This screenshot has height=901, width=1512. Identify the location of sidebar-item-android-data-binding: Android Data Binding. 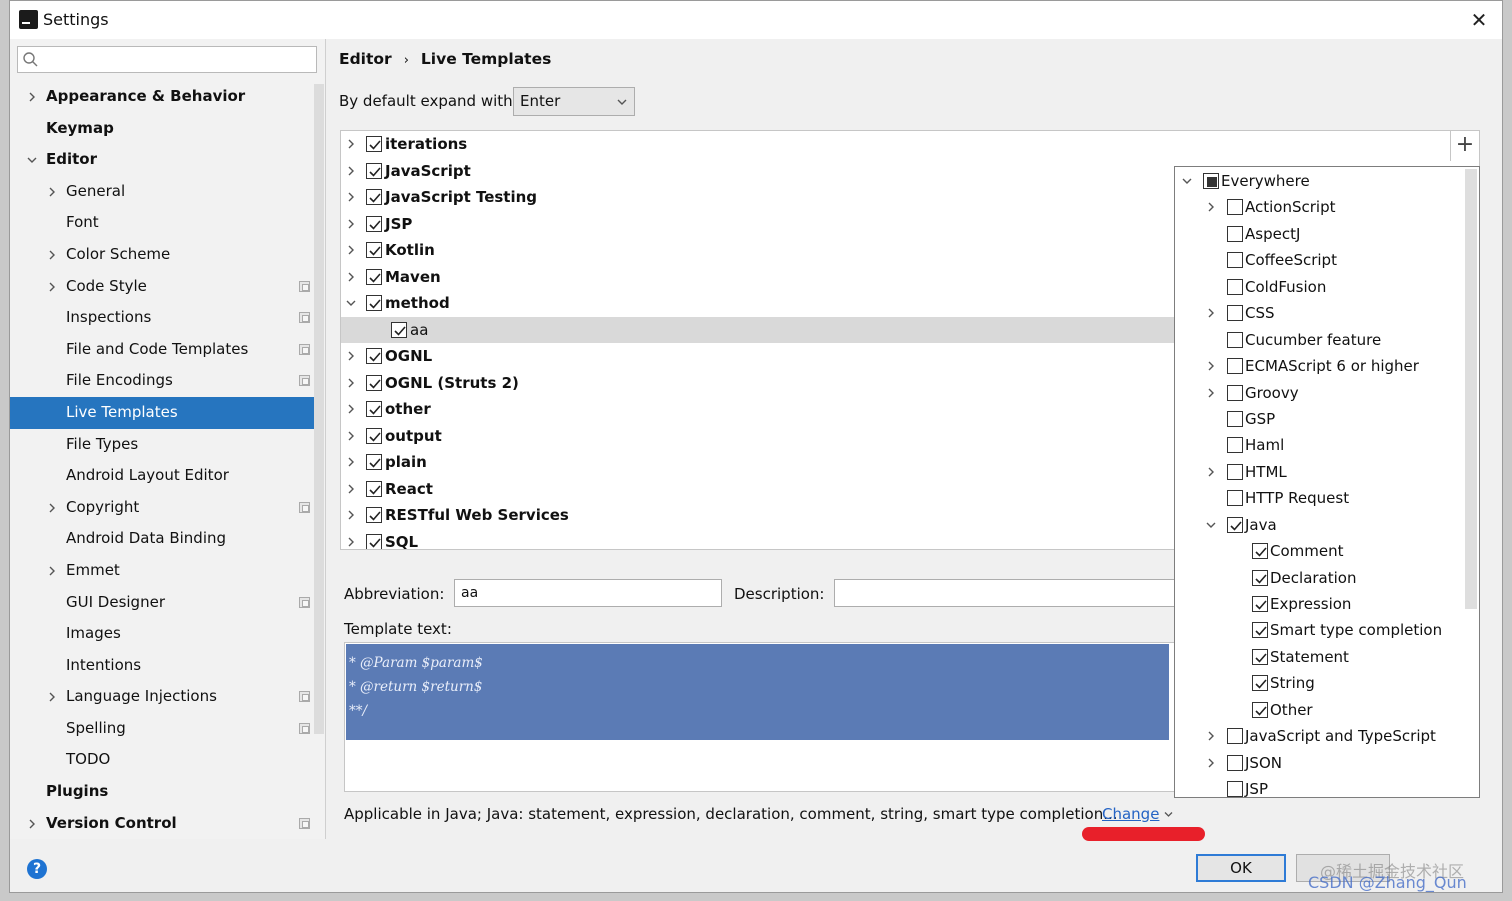
(162, 539).